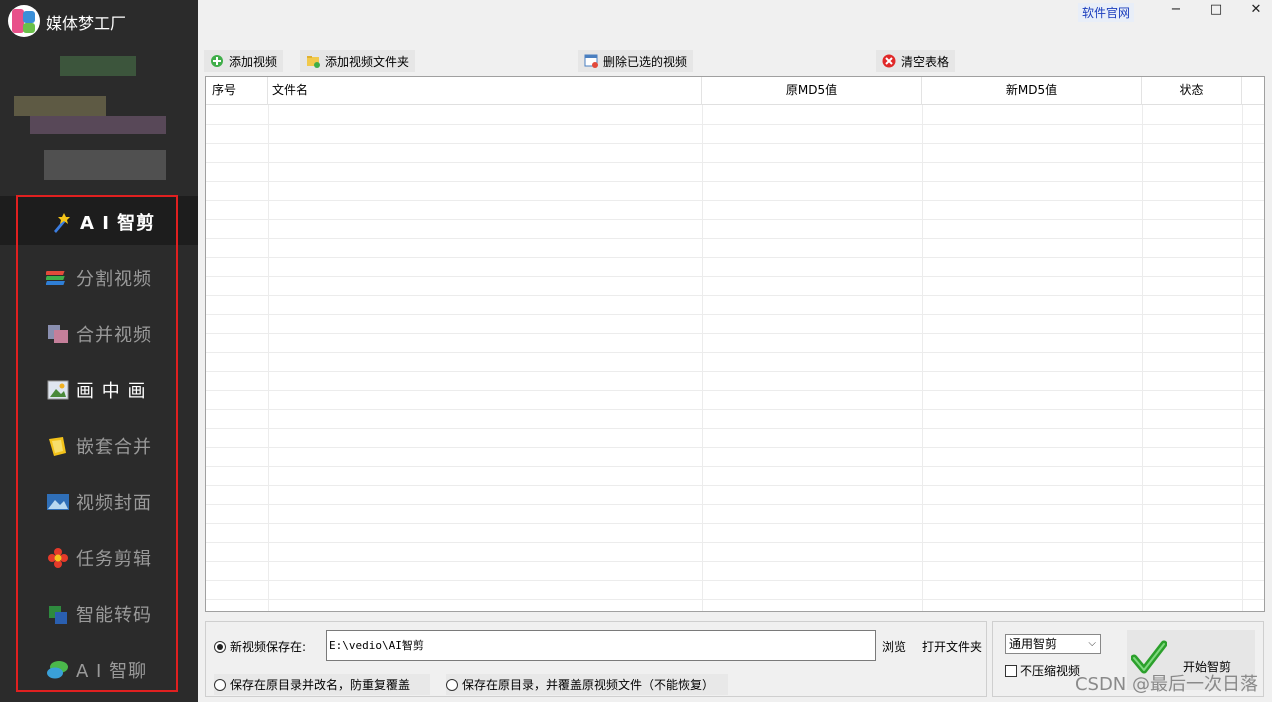  Describe the element at coordinates (889, 61) in the screenshot. I see `clear-x-icon` at that location.